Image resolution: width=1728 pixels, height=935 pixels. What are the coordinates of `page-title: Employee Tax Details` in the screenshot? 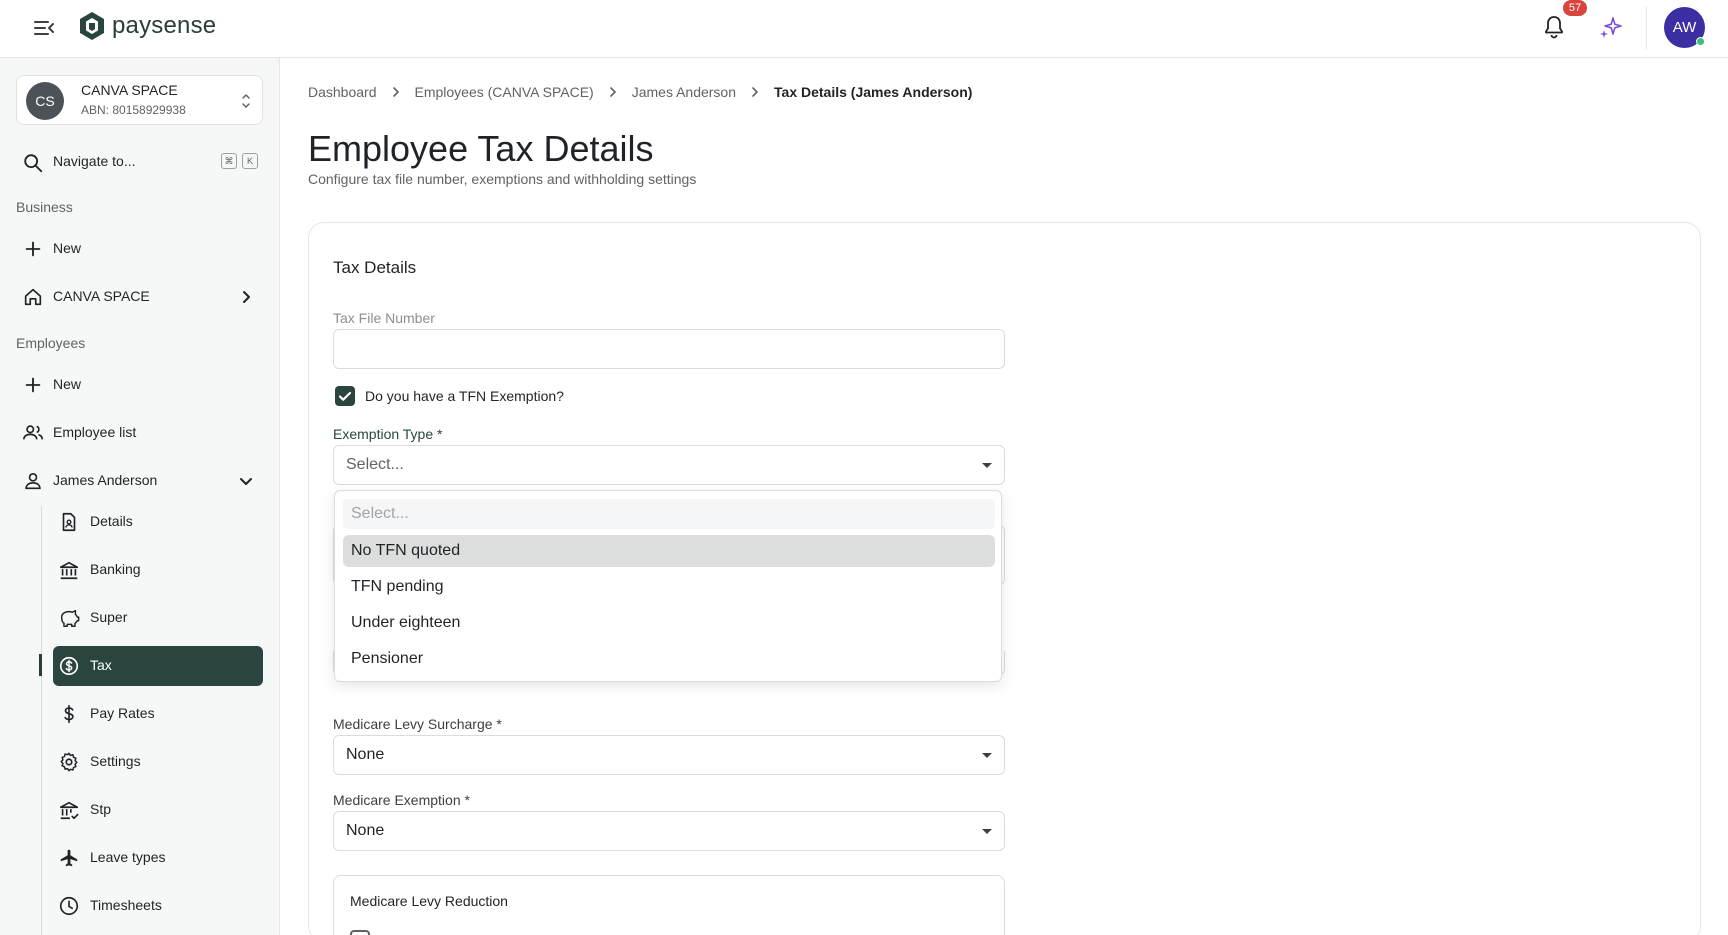 It's located at (481, 148).